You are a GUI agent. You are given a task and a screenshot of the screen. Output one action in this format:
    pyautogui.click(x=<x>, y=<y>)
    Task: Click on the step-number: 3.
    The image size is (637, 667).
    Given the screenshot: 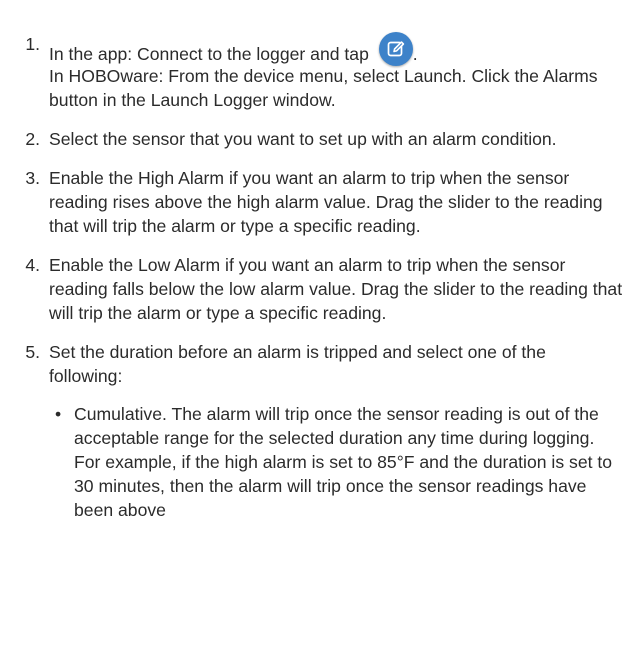 What is the action you would take?
    pyautogui.click(x=32, y=178)
    